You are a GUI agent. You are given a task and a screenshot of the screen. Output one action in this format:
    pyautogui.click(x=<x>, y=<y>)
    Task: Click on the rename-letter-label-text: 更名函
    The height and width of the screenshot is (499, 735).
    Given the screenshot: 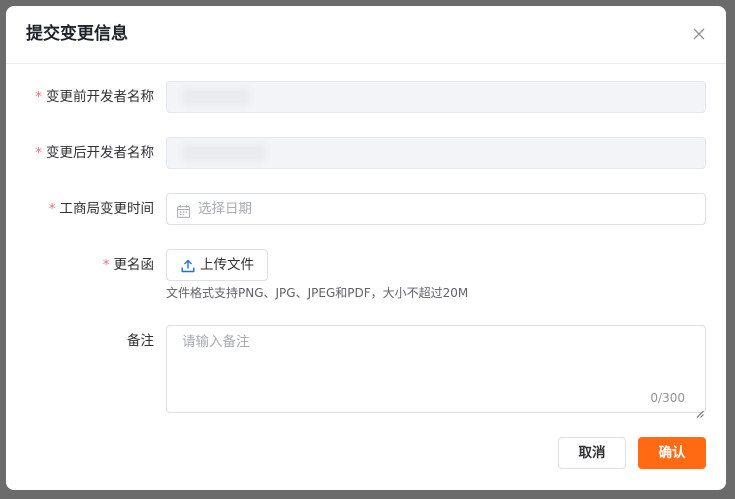 What is the action you would take?
    pyautogui.click(x=134, y=265)
    